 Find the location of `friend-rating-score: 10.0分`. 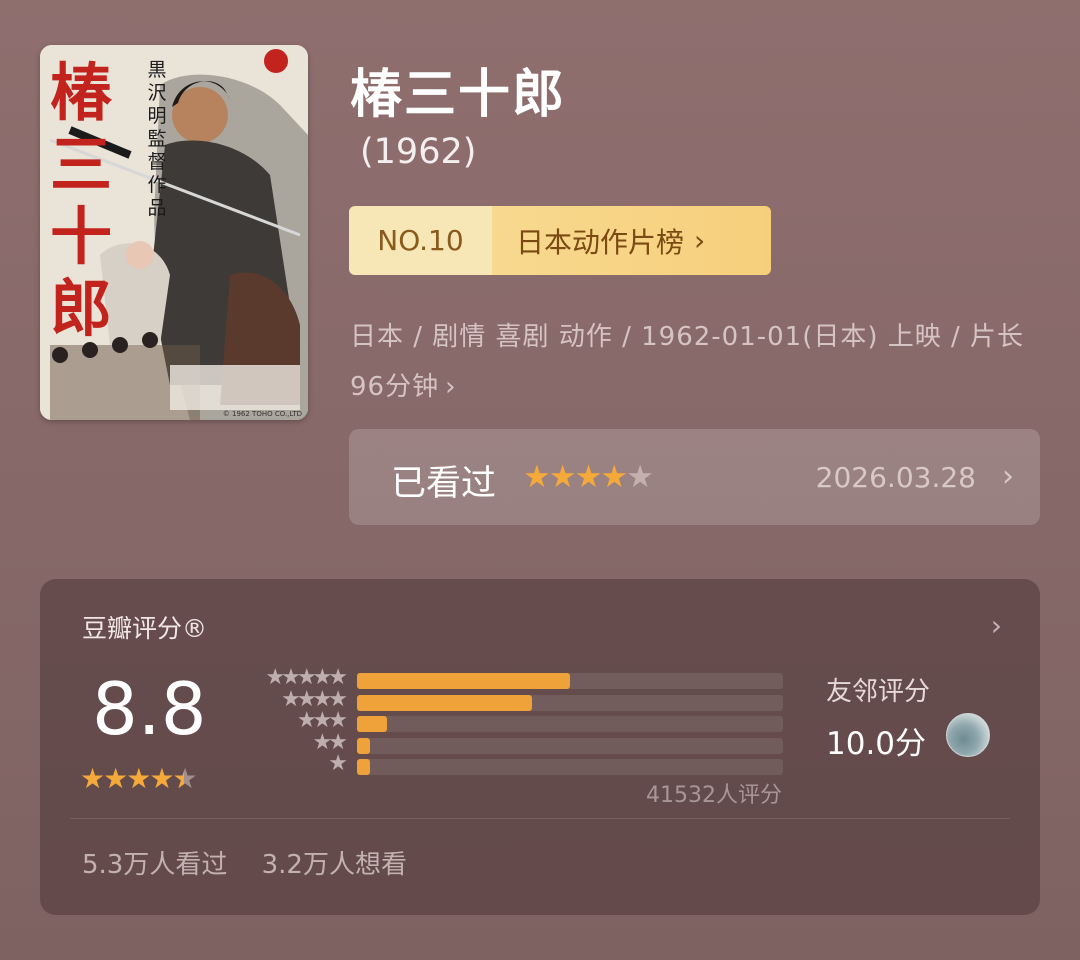

friend-rating-score: 10.0分 is located at coordinates (876, 744).